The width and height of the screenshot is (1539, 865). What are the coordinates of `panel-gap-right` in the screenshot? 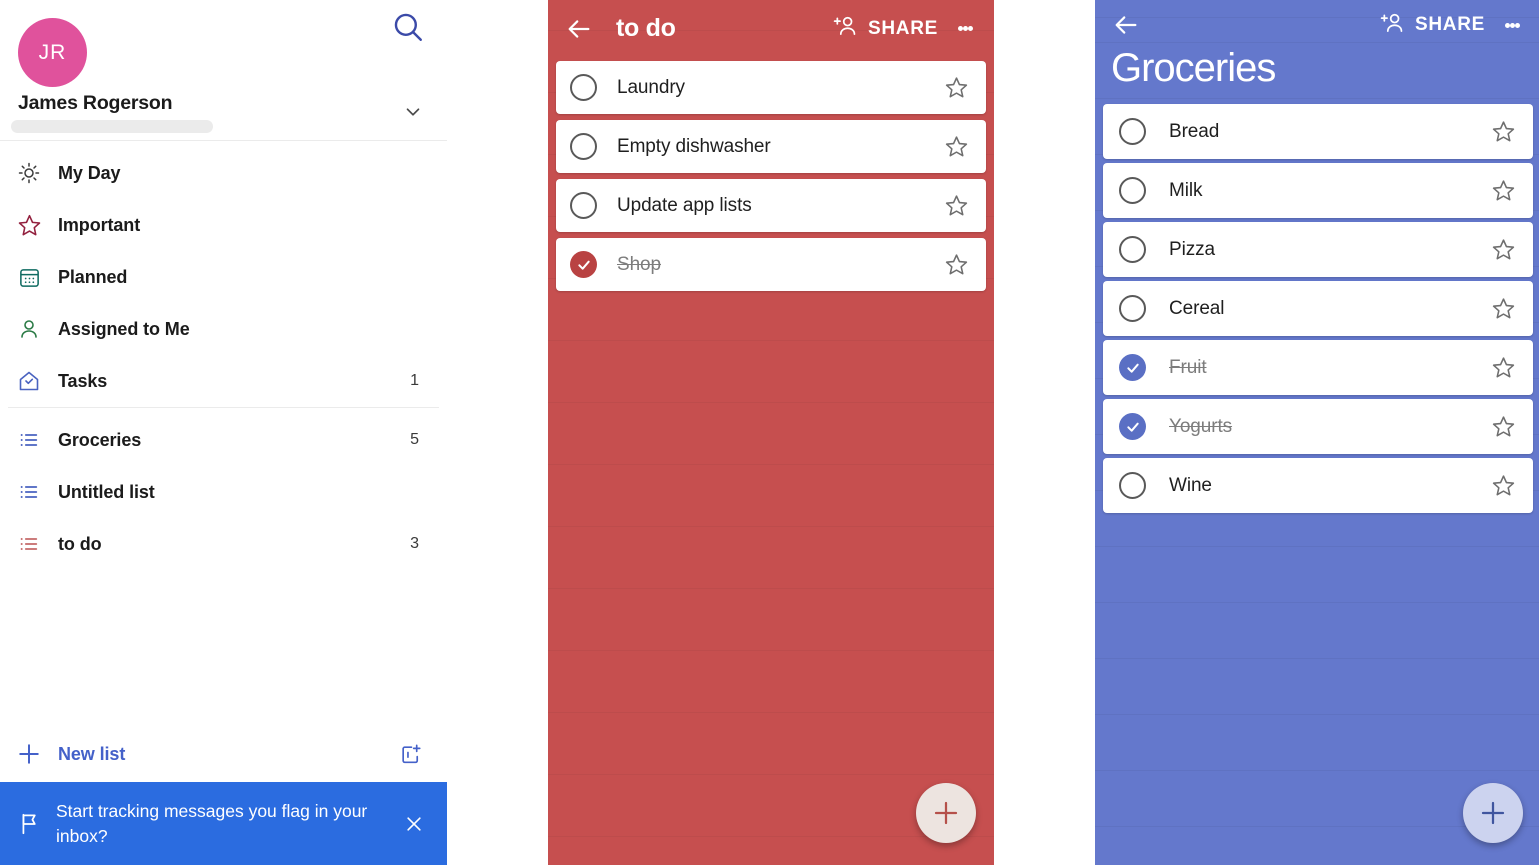 It's located at (1044, 432).